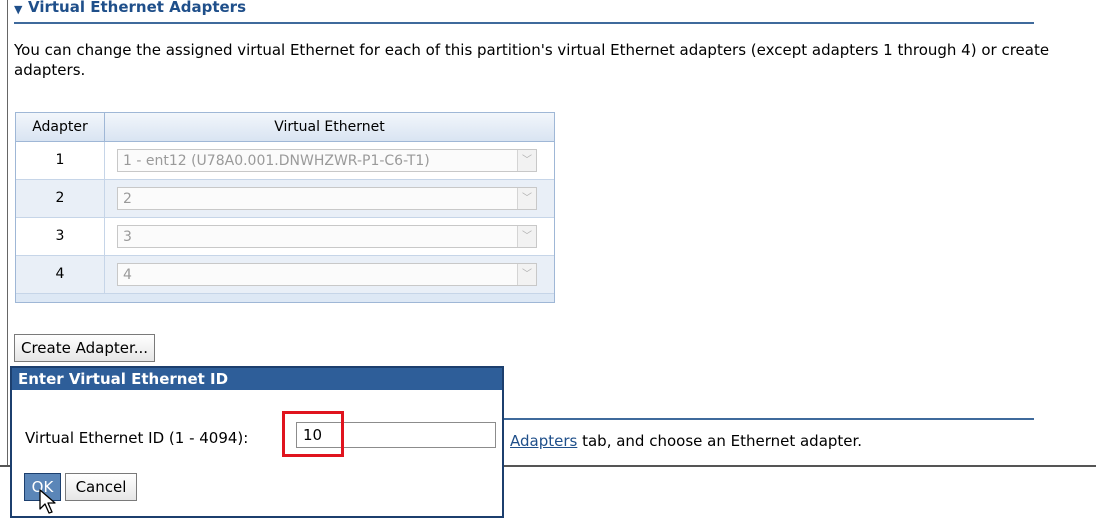 The image size is (1096, 518). What do you see at coordinates (276, 161) in the screenshot?
I see `select-value: 1 - ent12 (U78A0.001.DNWHZWR-P1-C6-T1)` at bounding box center [276, 161].